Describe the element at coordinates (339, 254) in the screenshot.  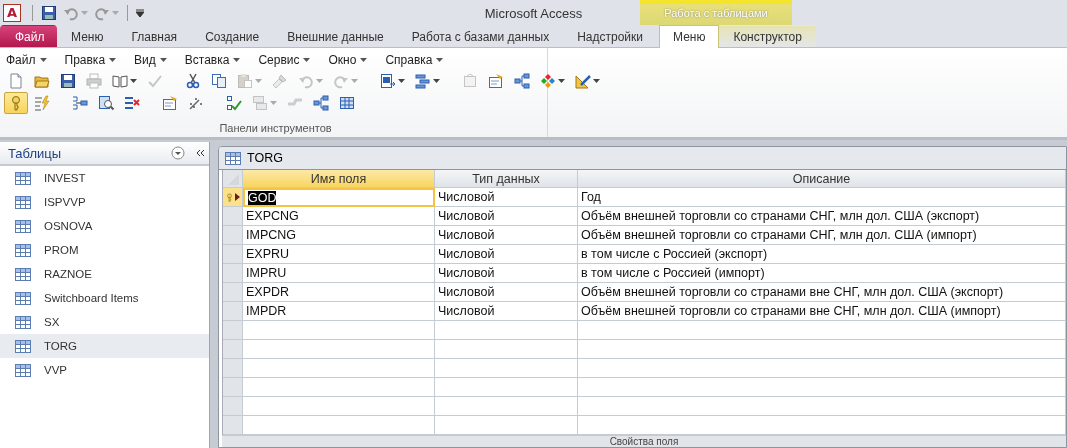
I see `table-cell: EXPRU` at that location.